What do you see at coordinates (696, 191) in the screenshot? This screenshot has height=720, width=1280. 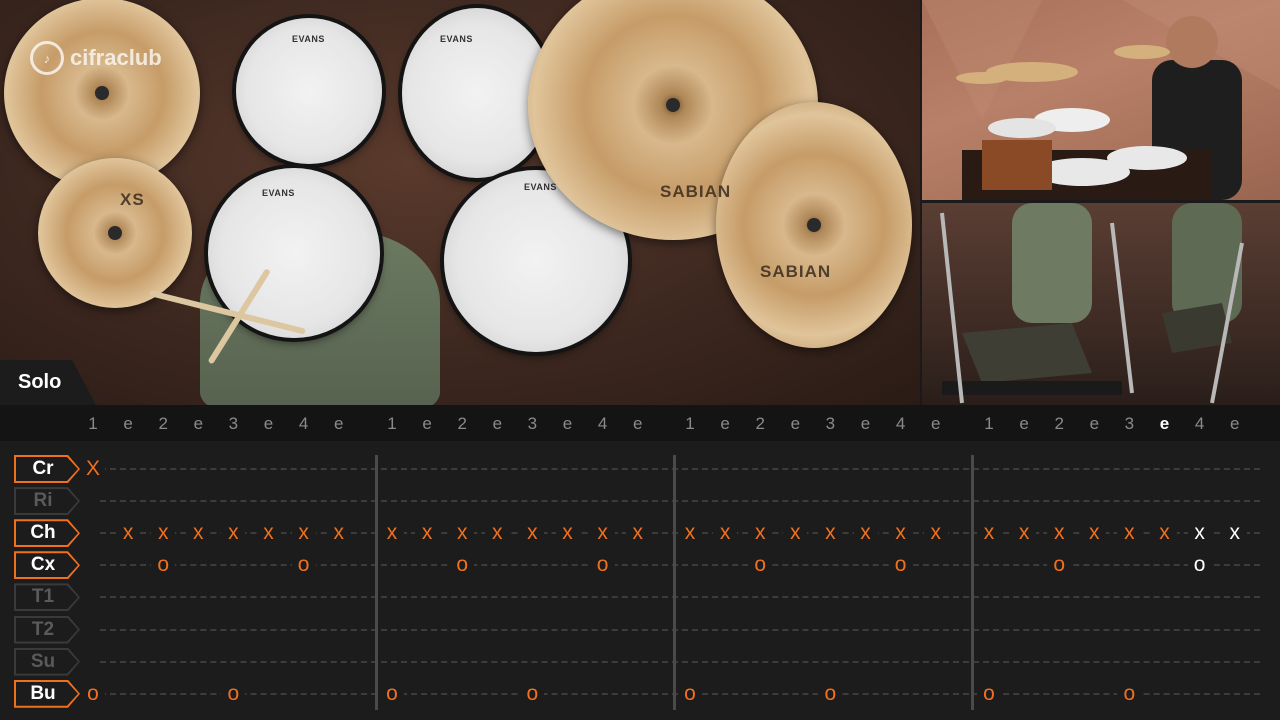 I see `cymbal-brand-label: SABIAN` at bounding box center [696, 191].